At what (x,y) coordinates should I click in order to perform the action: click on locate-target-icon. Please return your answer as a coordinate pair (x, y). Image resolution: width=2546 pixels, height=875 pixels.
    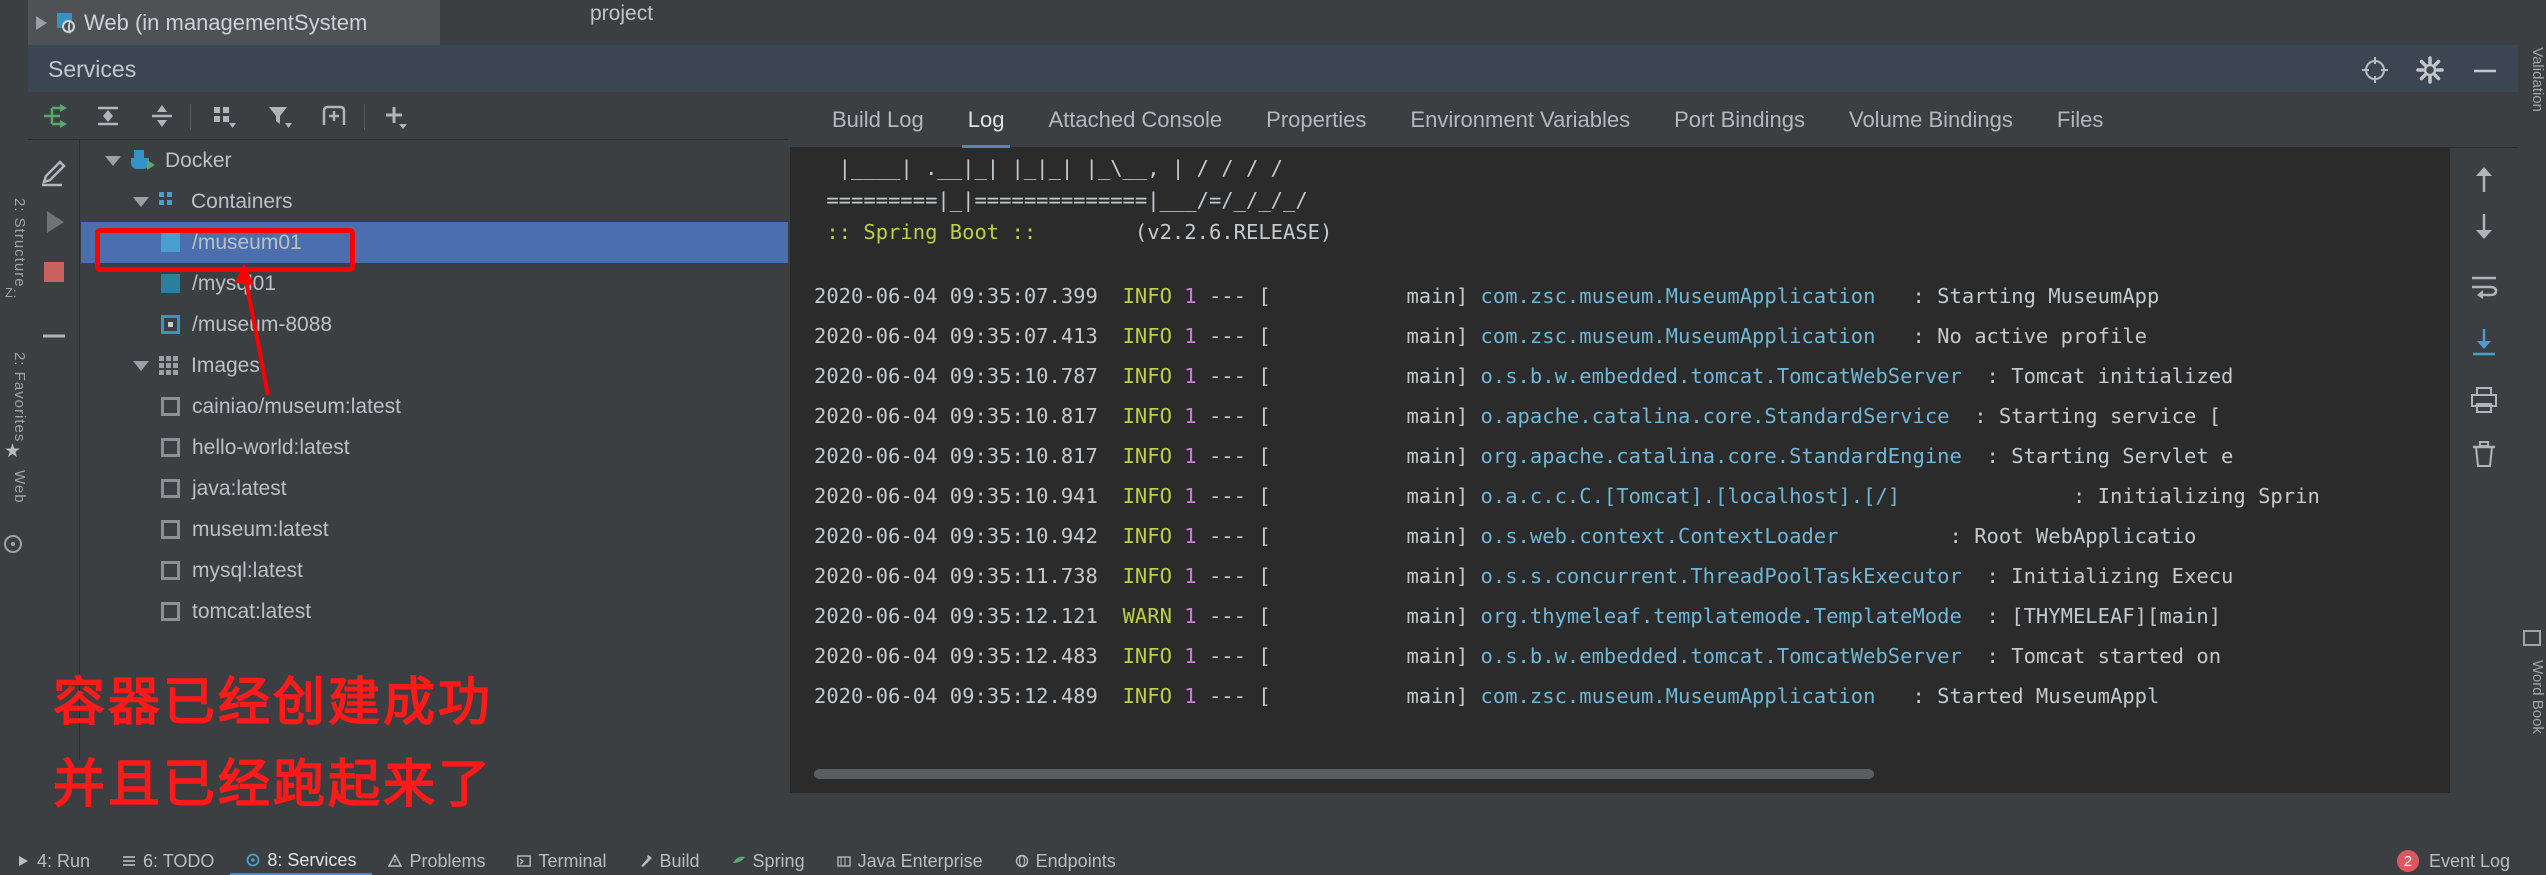
    Looking at the image, I should click on (2375, 70).